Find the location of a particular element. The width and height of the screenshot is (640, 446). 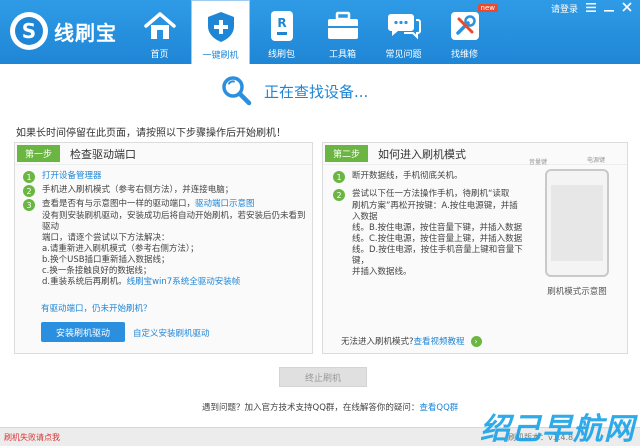

watermark: 绍己早航网 is located at coordinates (557, 429).